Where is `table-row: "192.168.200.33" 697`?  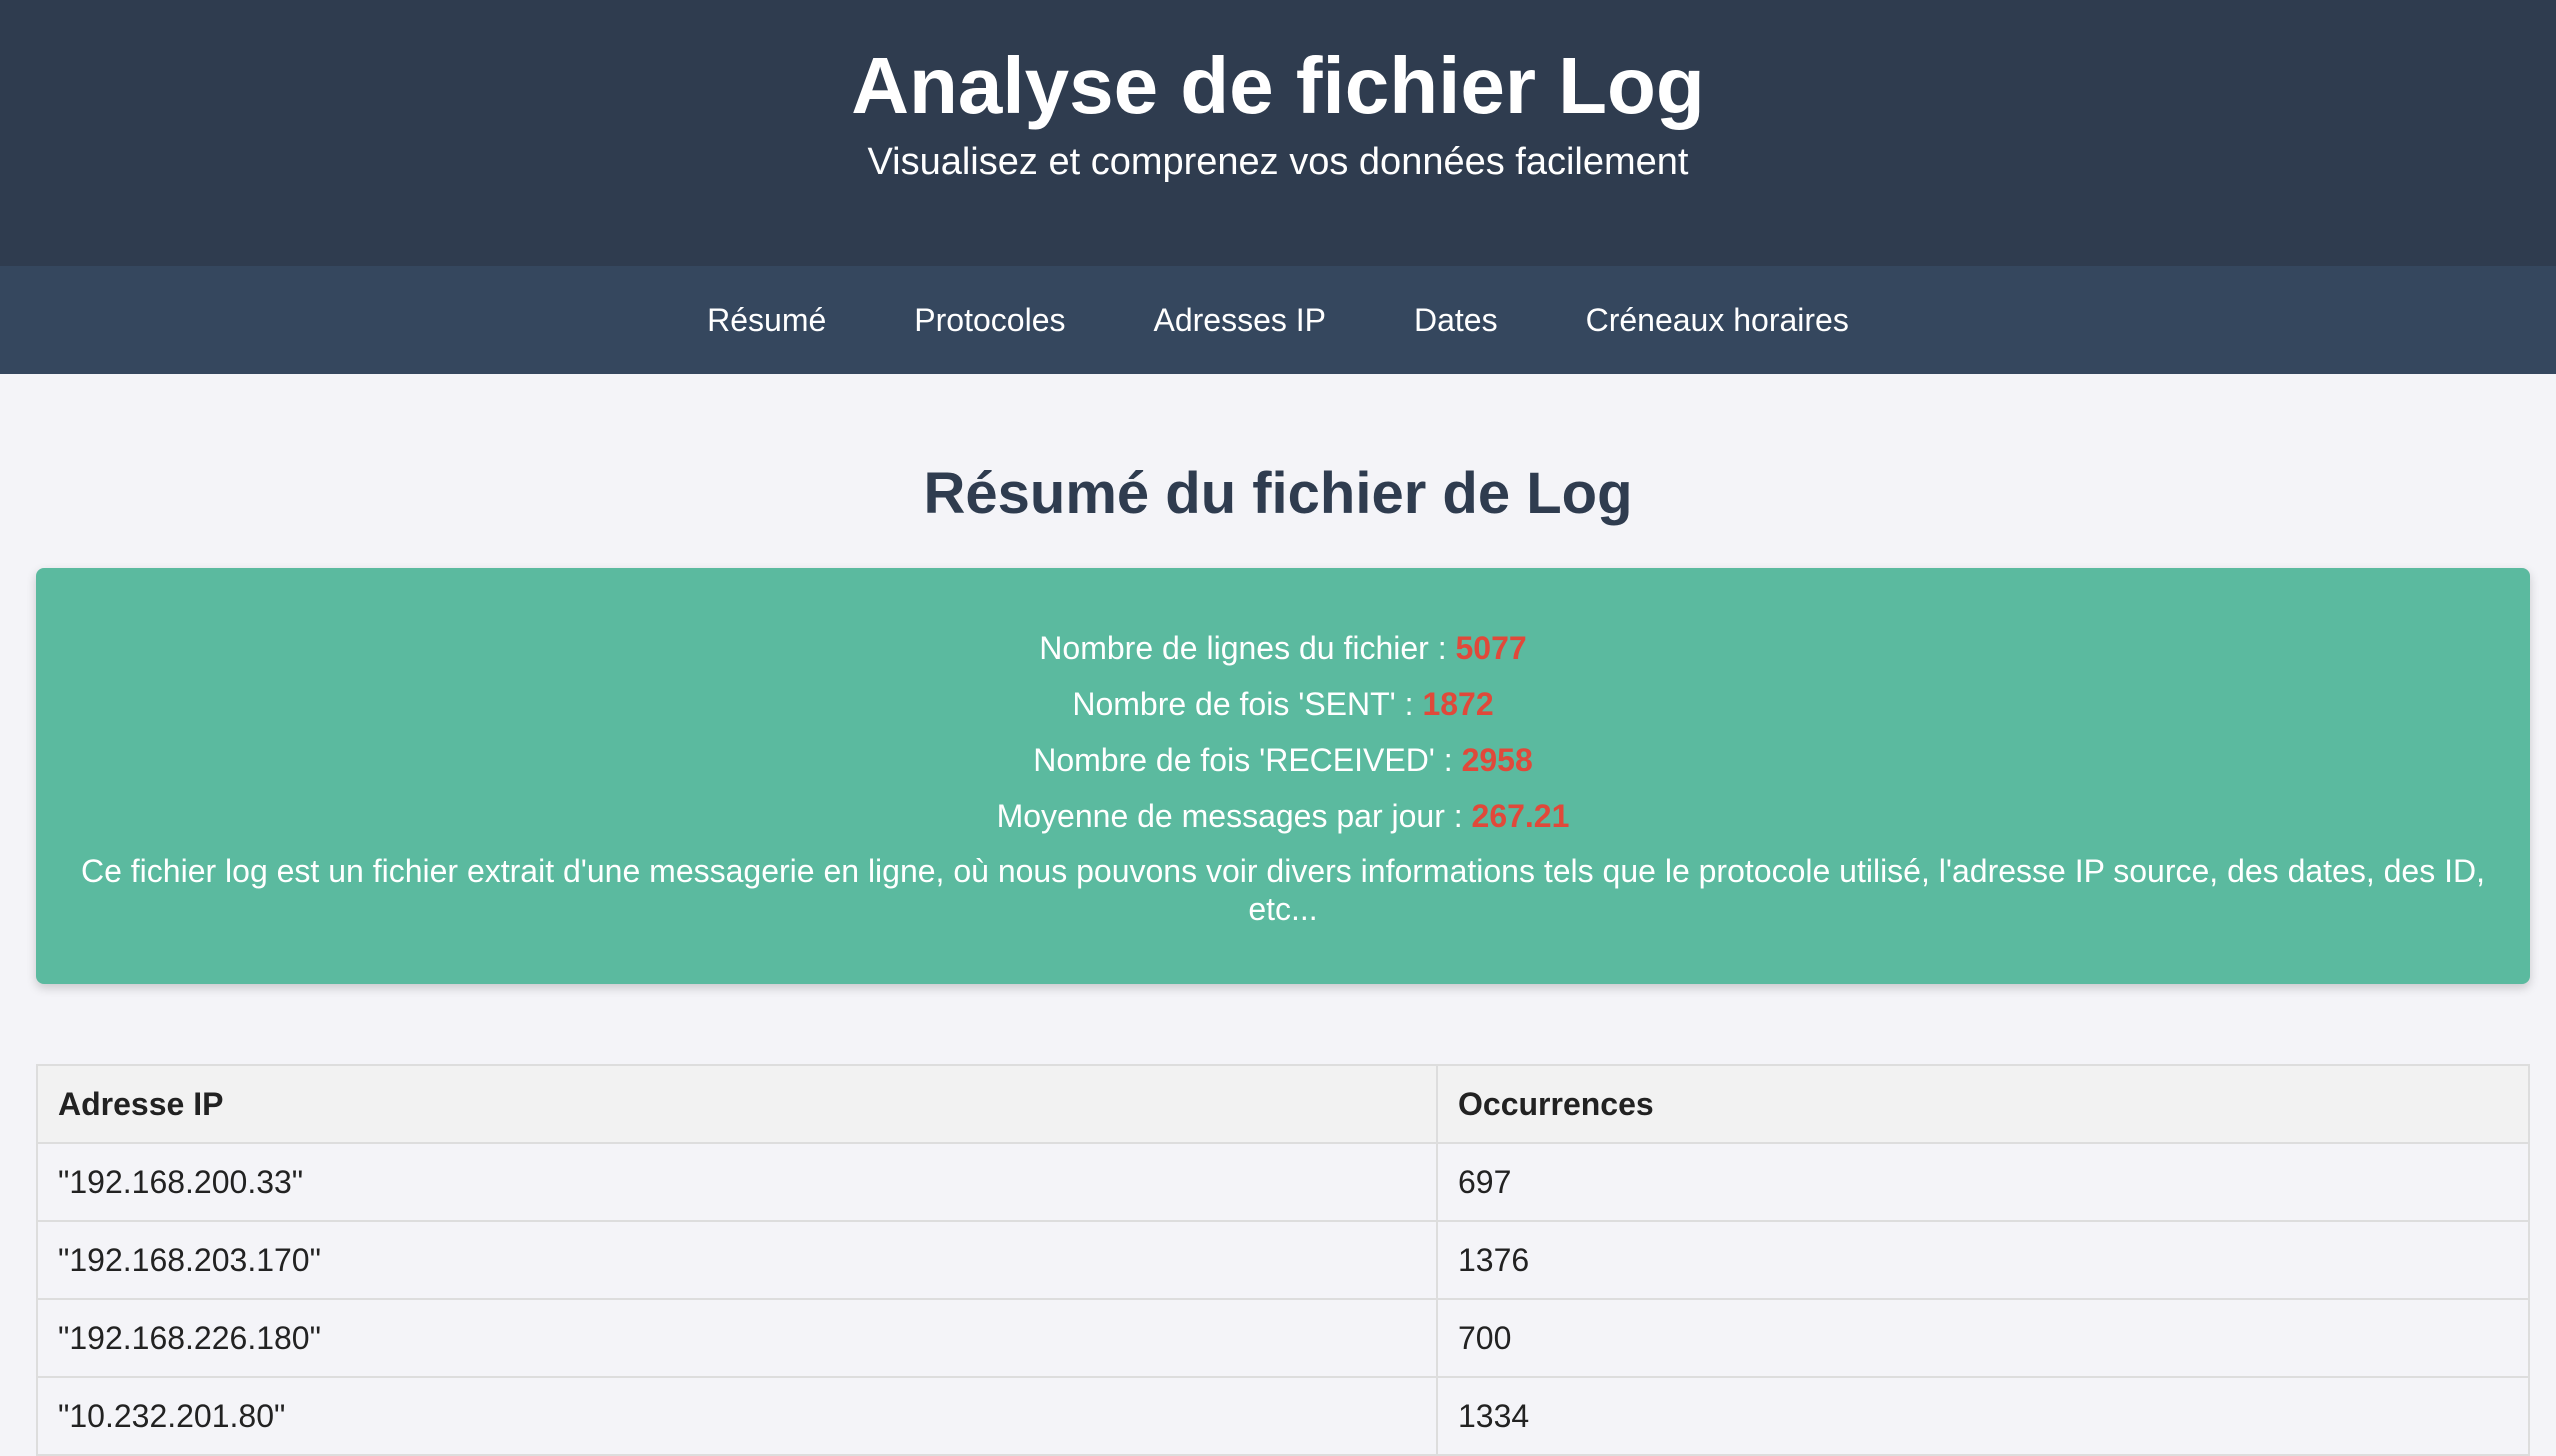 table-row: "192.168.200.33" 697 is located at coordinates (1283, 1182).